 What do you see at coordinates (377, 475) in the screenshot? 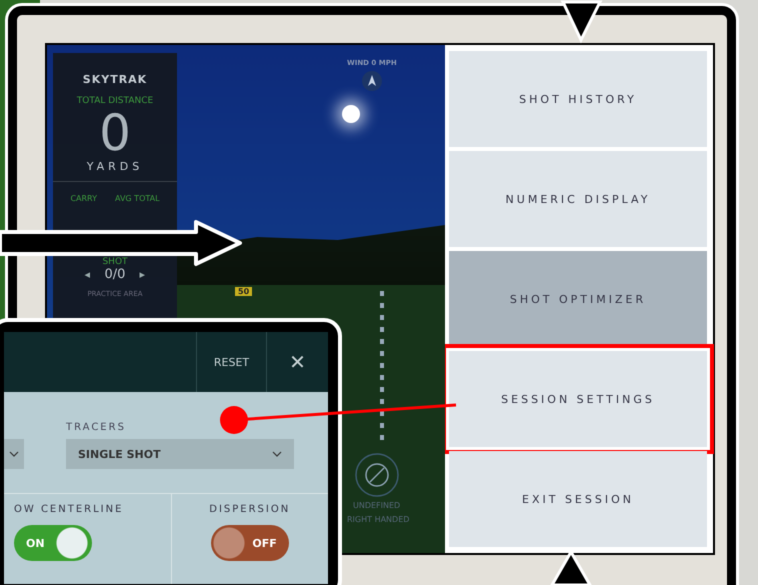
I see `prohibited-icon` at bounding box center [377, 475].